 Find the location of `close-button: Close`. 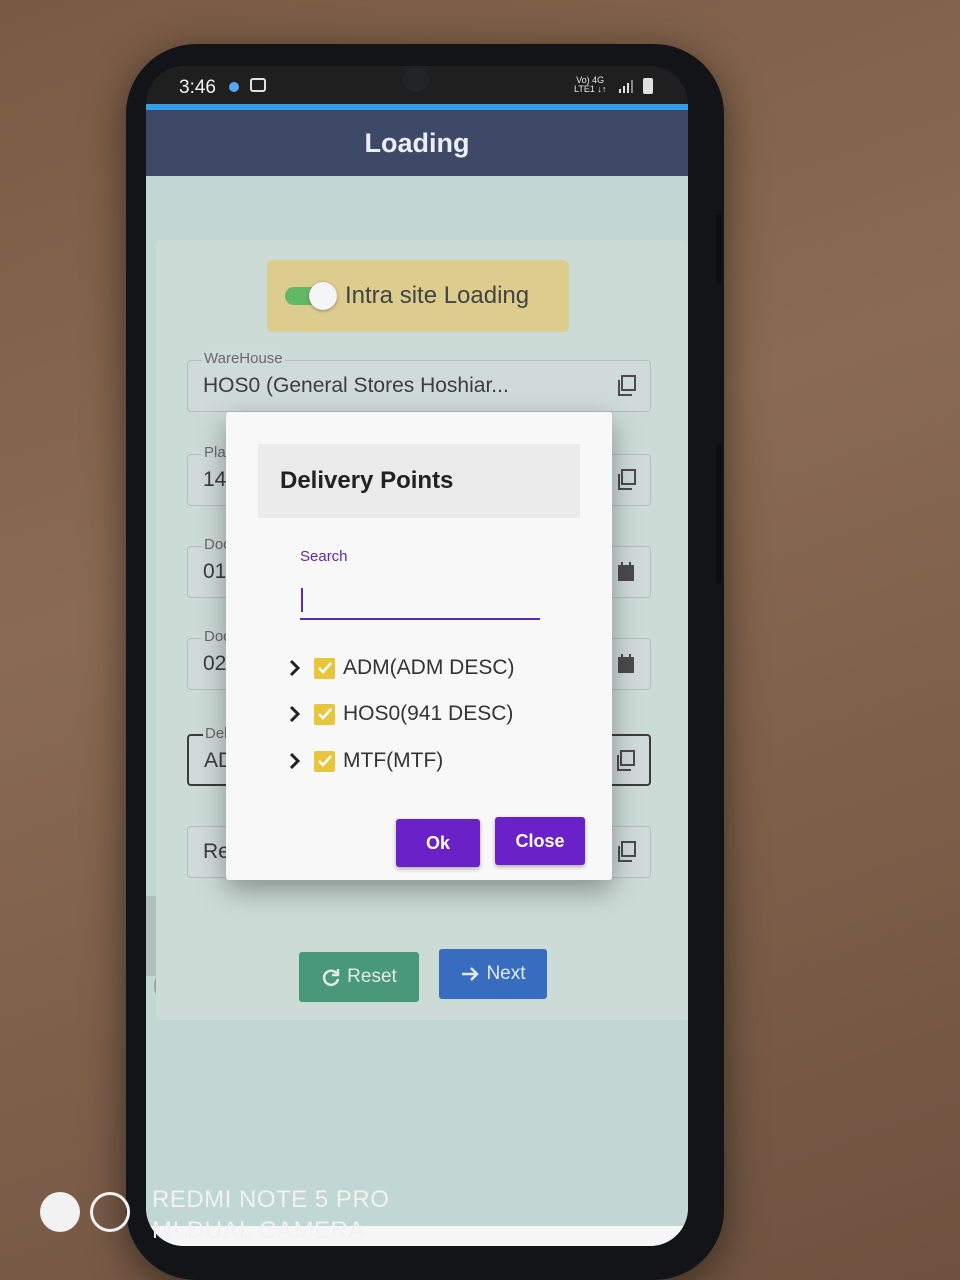

close-button: Close is located at coordinates (540, 841).